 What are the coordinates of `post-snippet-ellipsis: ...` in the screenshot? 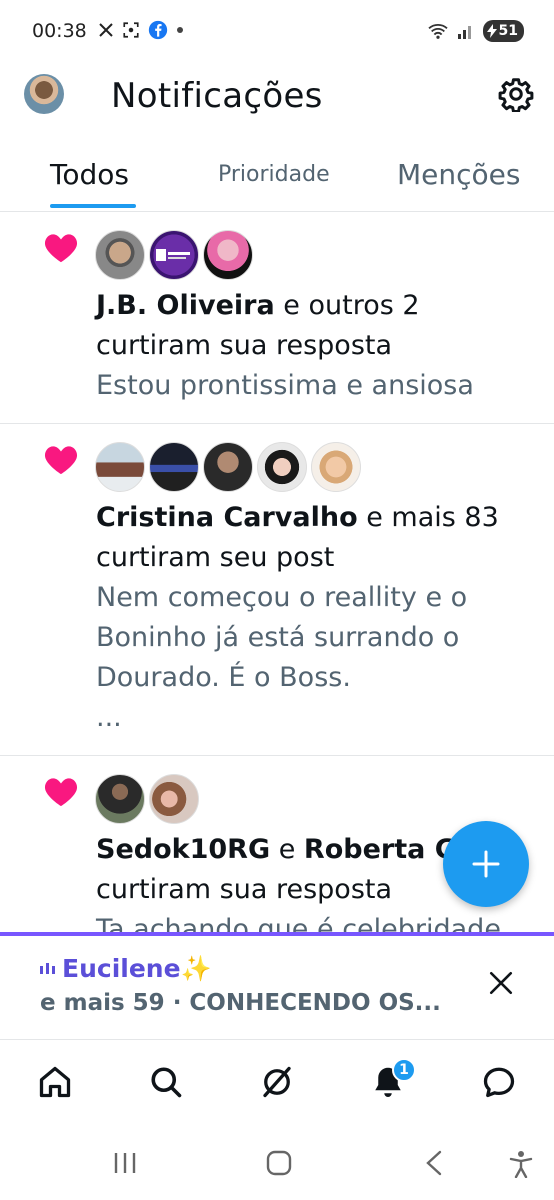 It's located at (109, 717).